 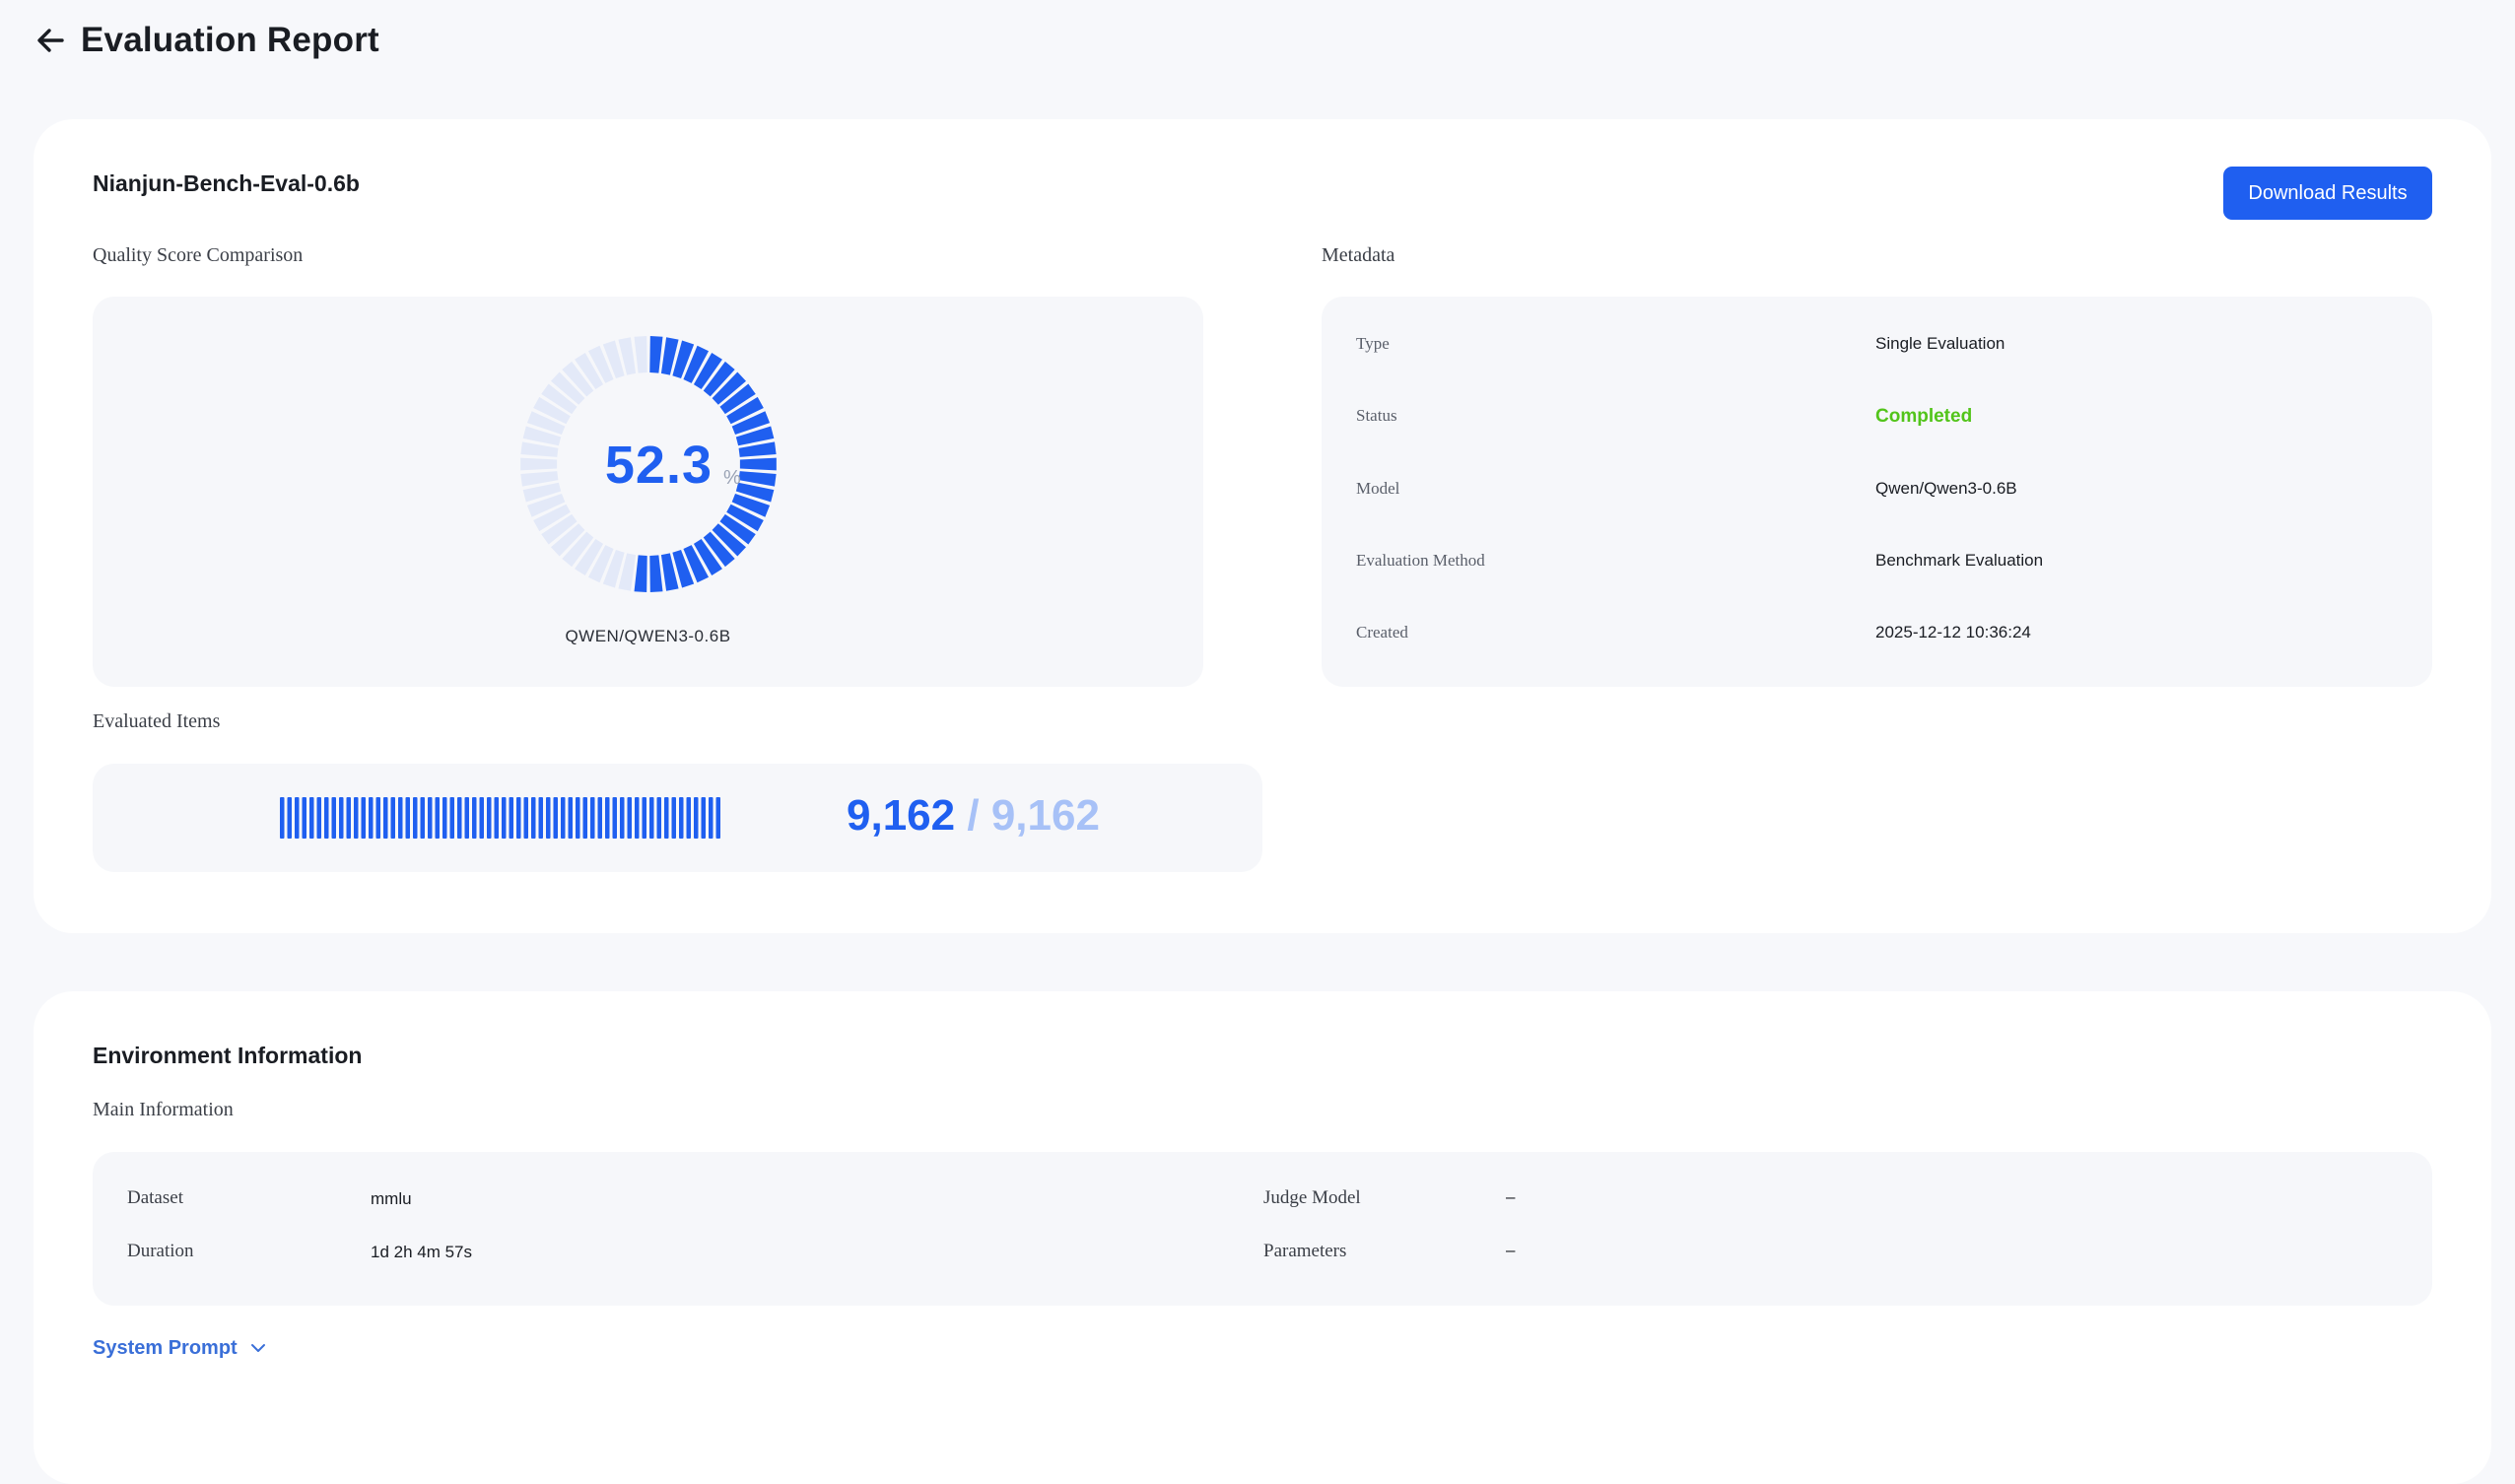 I want to click on back-button, so click(x=50, y=40).